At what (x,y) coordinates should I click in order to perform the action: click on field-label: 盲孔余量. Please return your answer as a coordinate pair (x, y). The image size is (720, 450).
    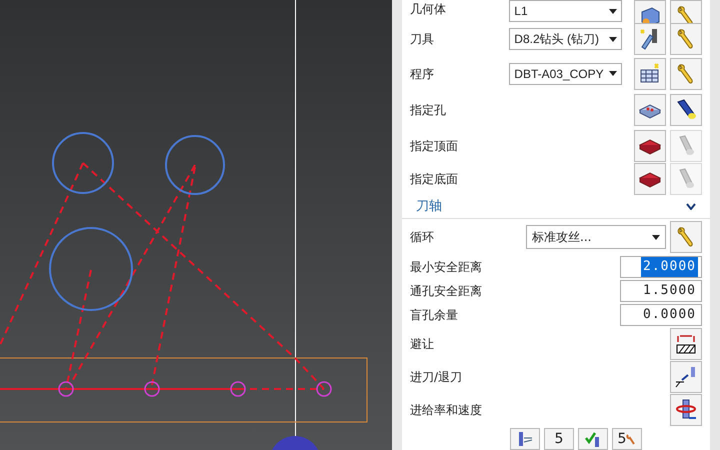
    Looking at the image, I should click on (434, 315).